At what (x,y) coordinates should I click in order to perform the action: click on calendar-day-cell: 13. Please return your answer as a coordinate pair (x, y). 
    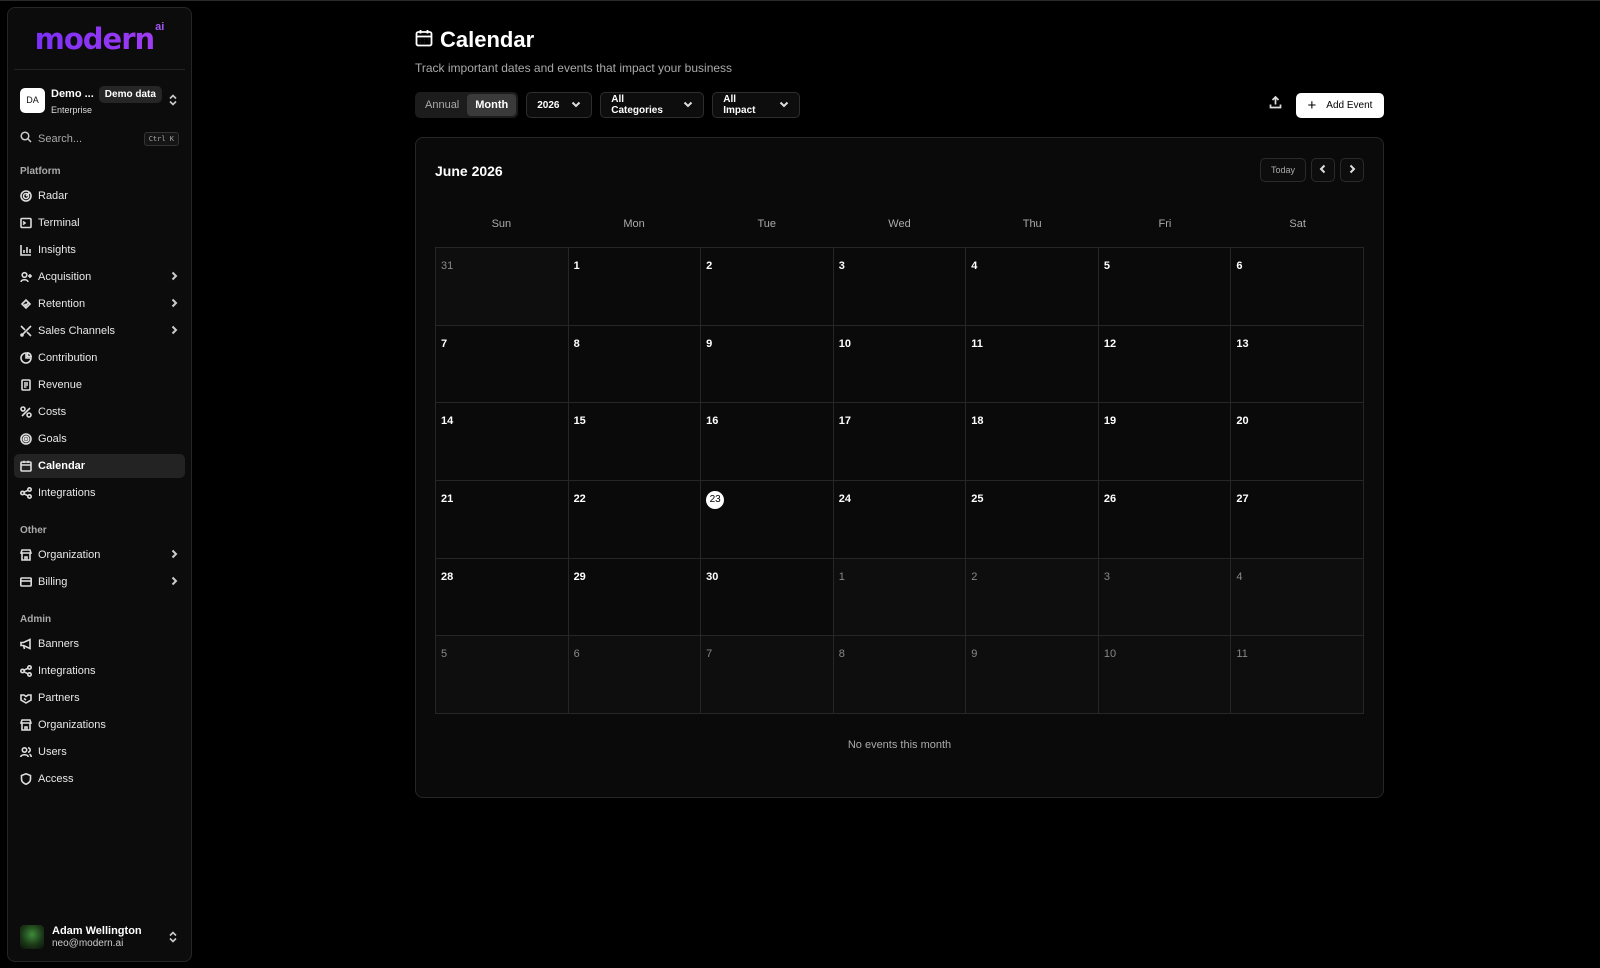
    Looking at the image, I should click on (1297, 364).